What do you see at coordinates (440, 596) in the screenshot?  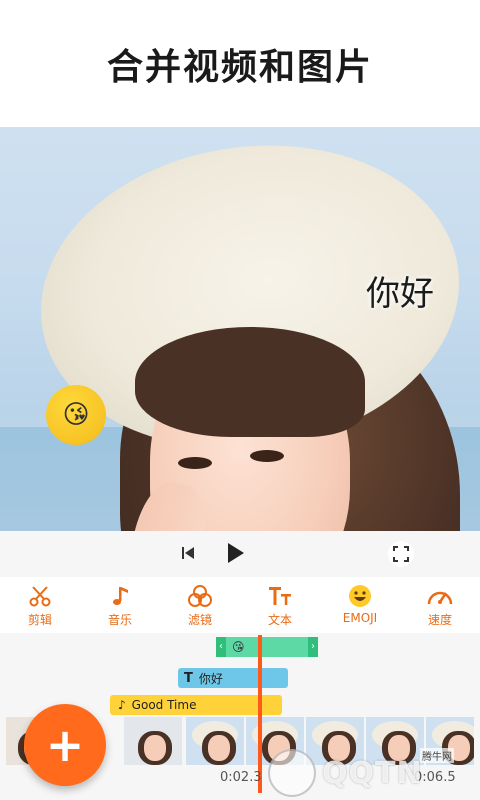 I see `speed-gauge-icon` at bounding box center [440, 596].